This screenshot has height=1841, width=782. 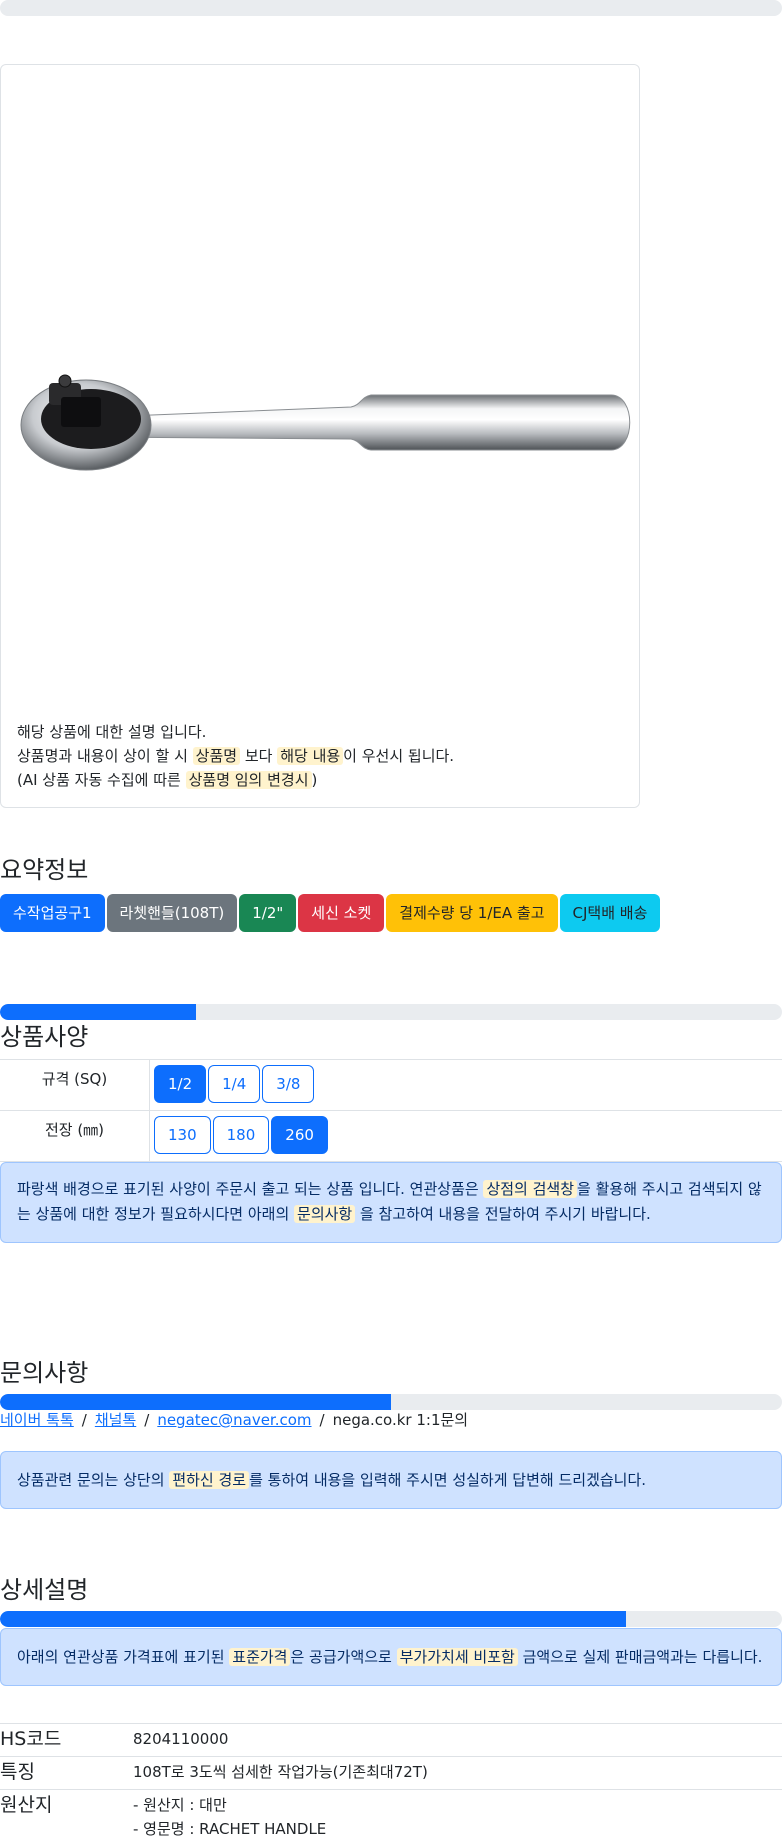 I want to click on specs-progress-bar, so click(x=391, y=1012).